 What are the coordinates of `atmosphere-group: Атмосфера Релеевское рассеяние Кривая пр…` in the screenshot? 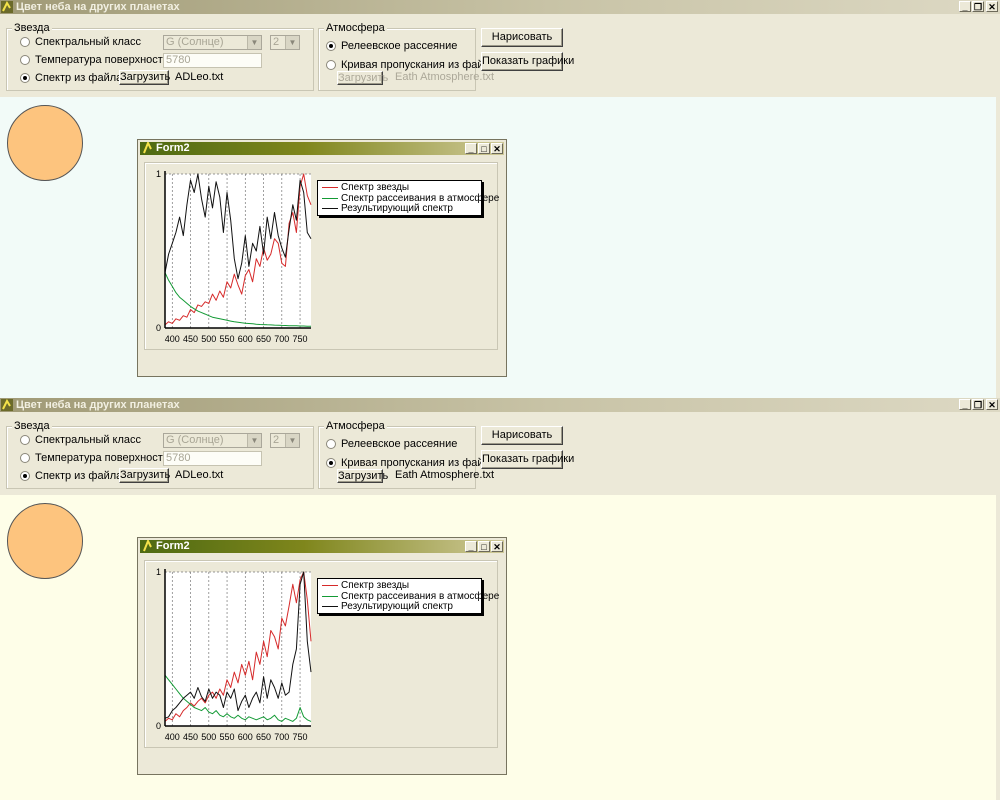 It's located at (407, 454).